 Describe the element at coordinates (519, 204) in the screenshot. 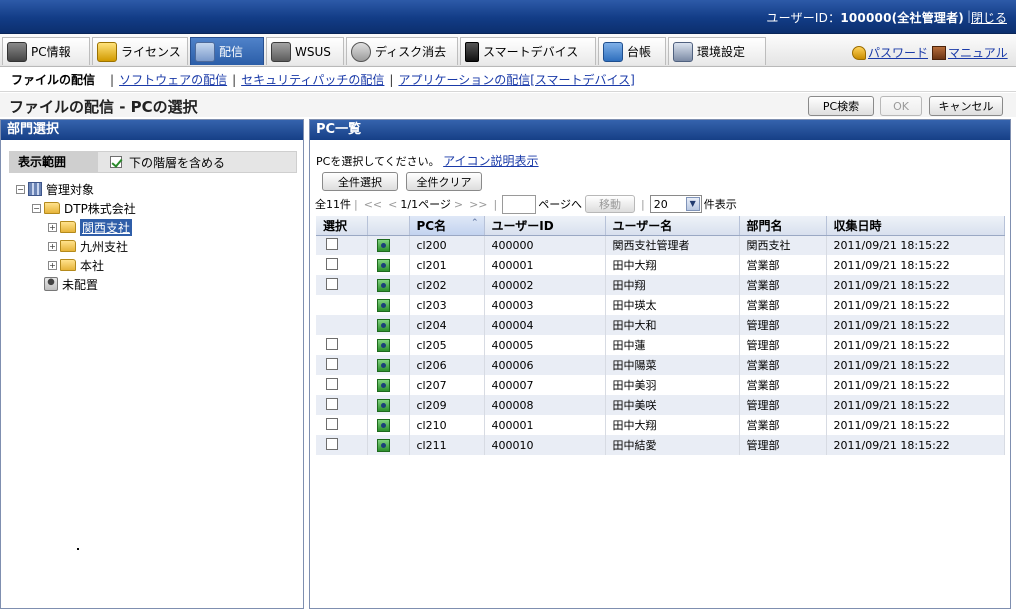

I see `page-number-input` at that location.